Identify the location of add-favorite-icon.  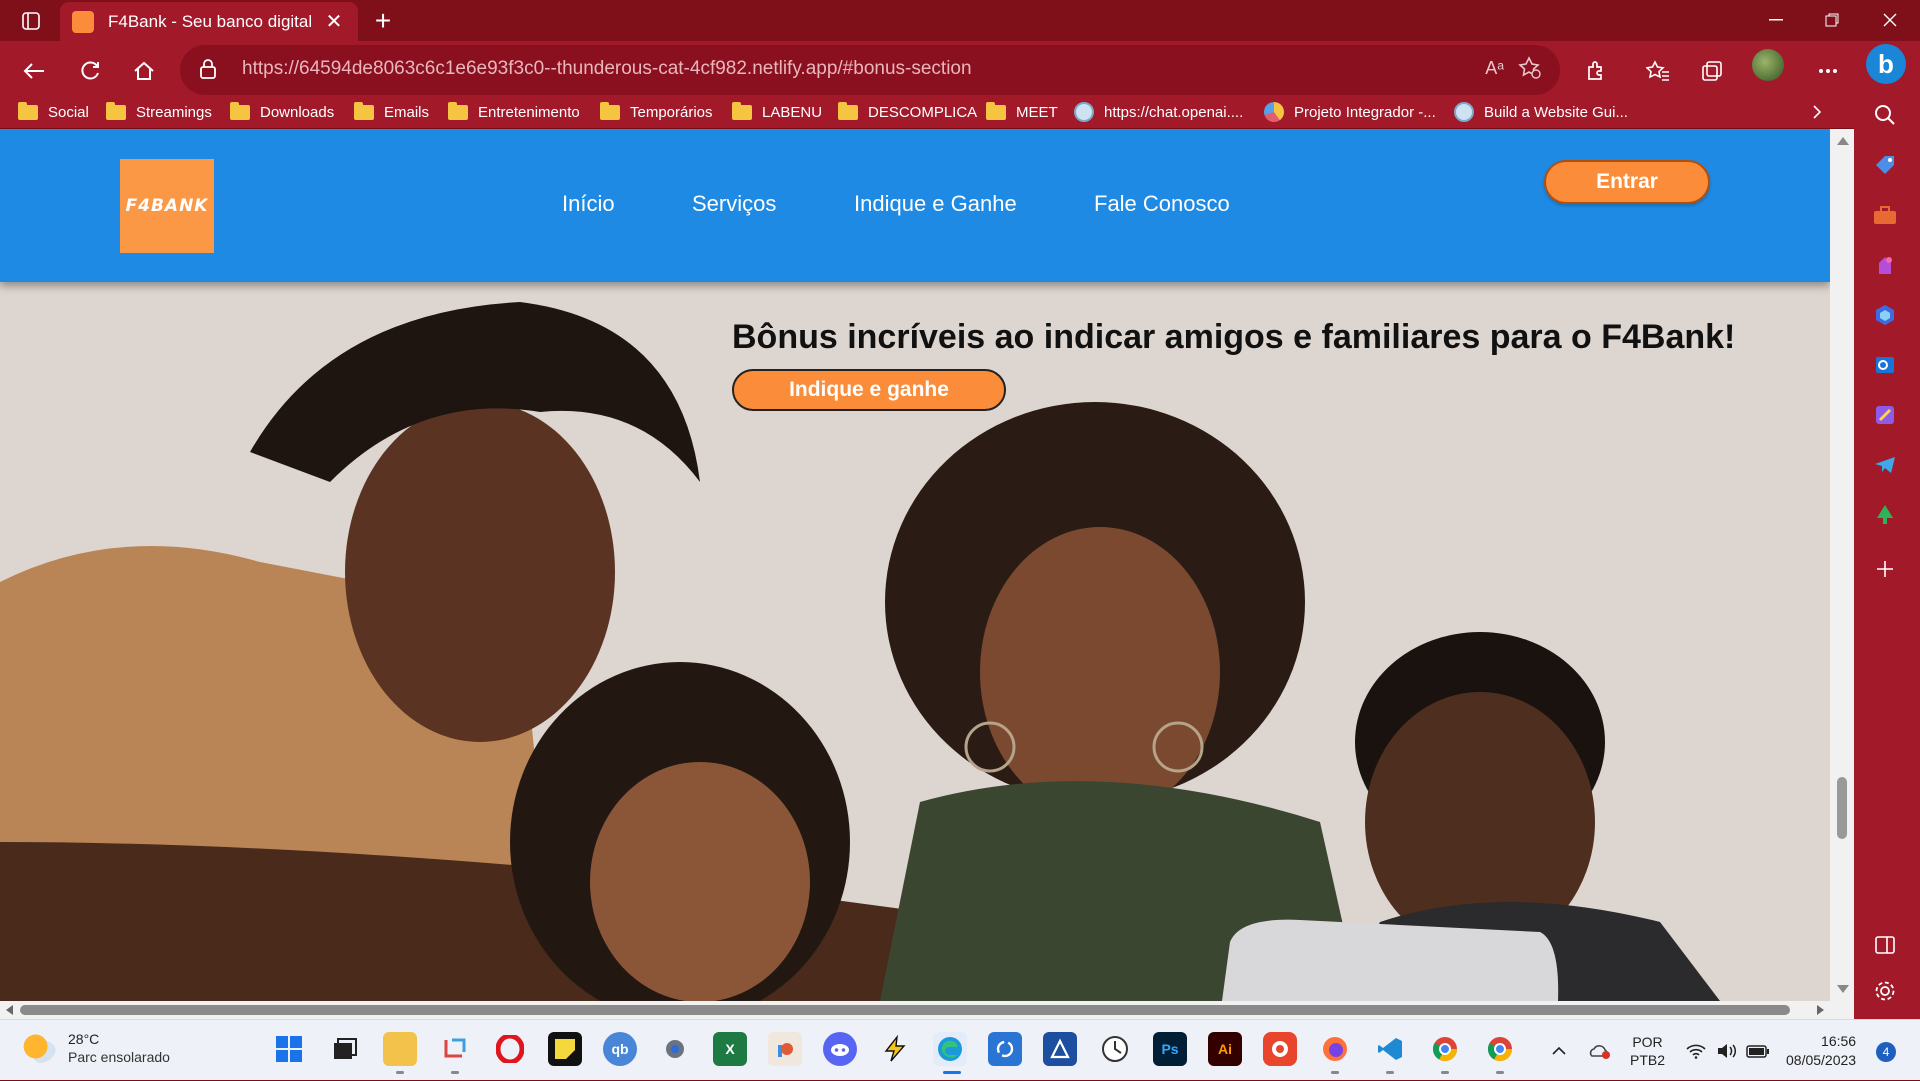
(1530, 70).